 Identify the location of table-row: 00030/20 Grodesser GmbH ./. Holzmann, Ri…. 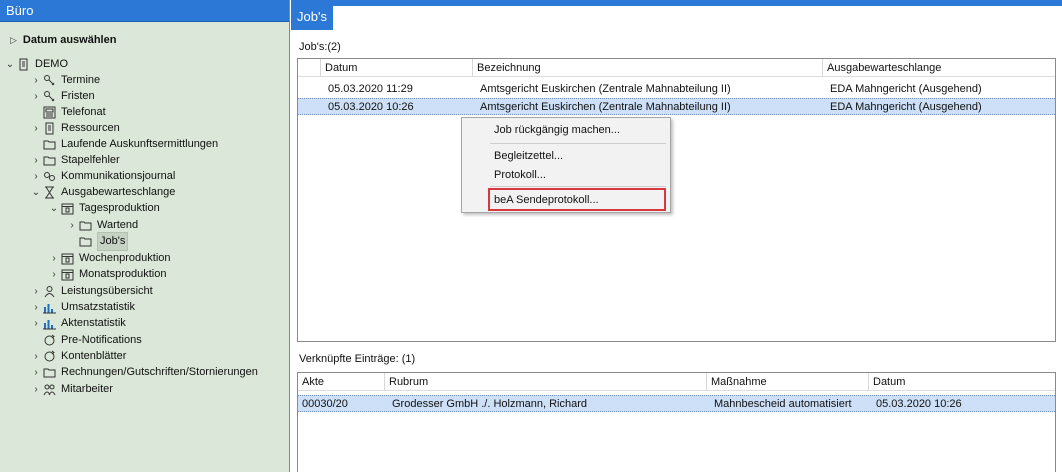
(676, 403).